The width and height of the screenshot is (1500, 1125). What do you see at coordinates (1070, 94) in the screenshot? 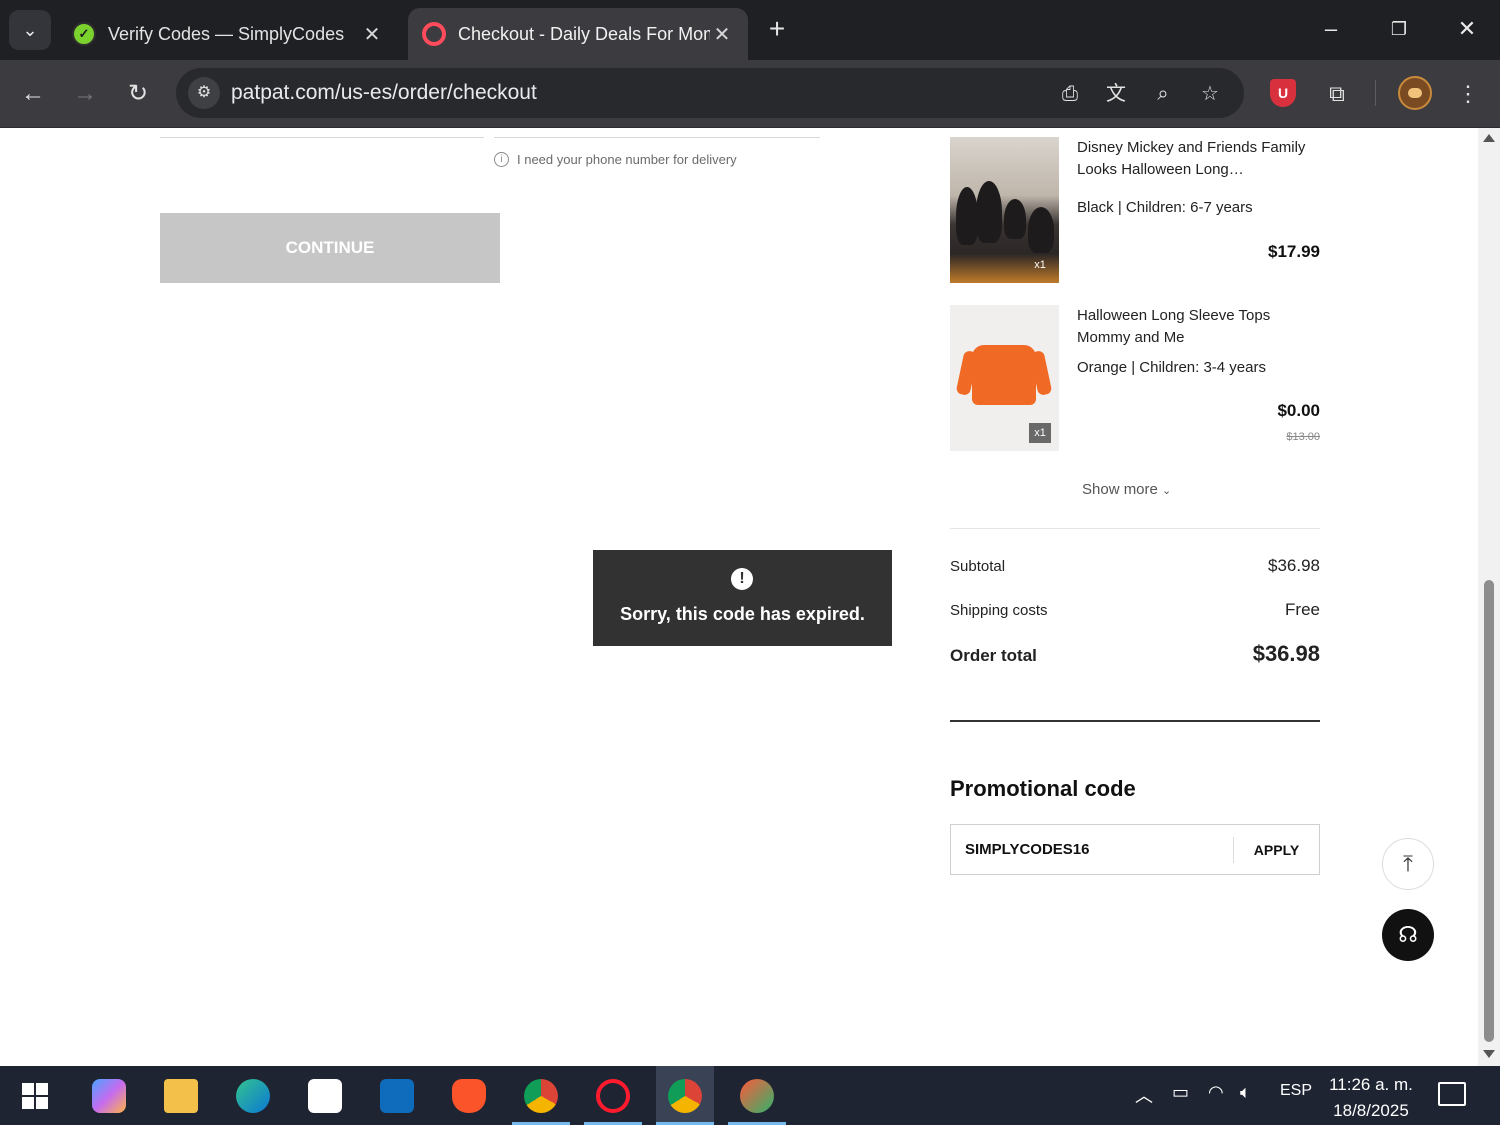
I see `install-app-icon: ⎙` at bounding box center [1070, 94].